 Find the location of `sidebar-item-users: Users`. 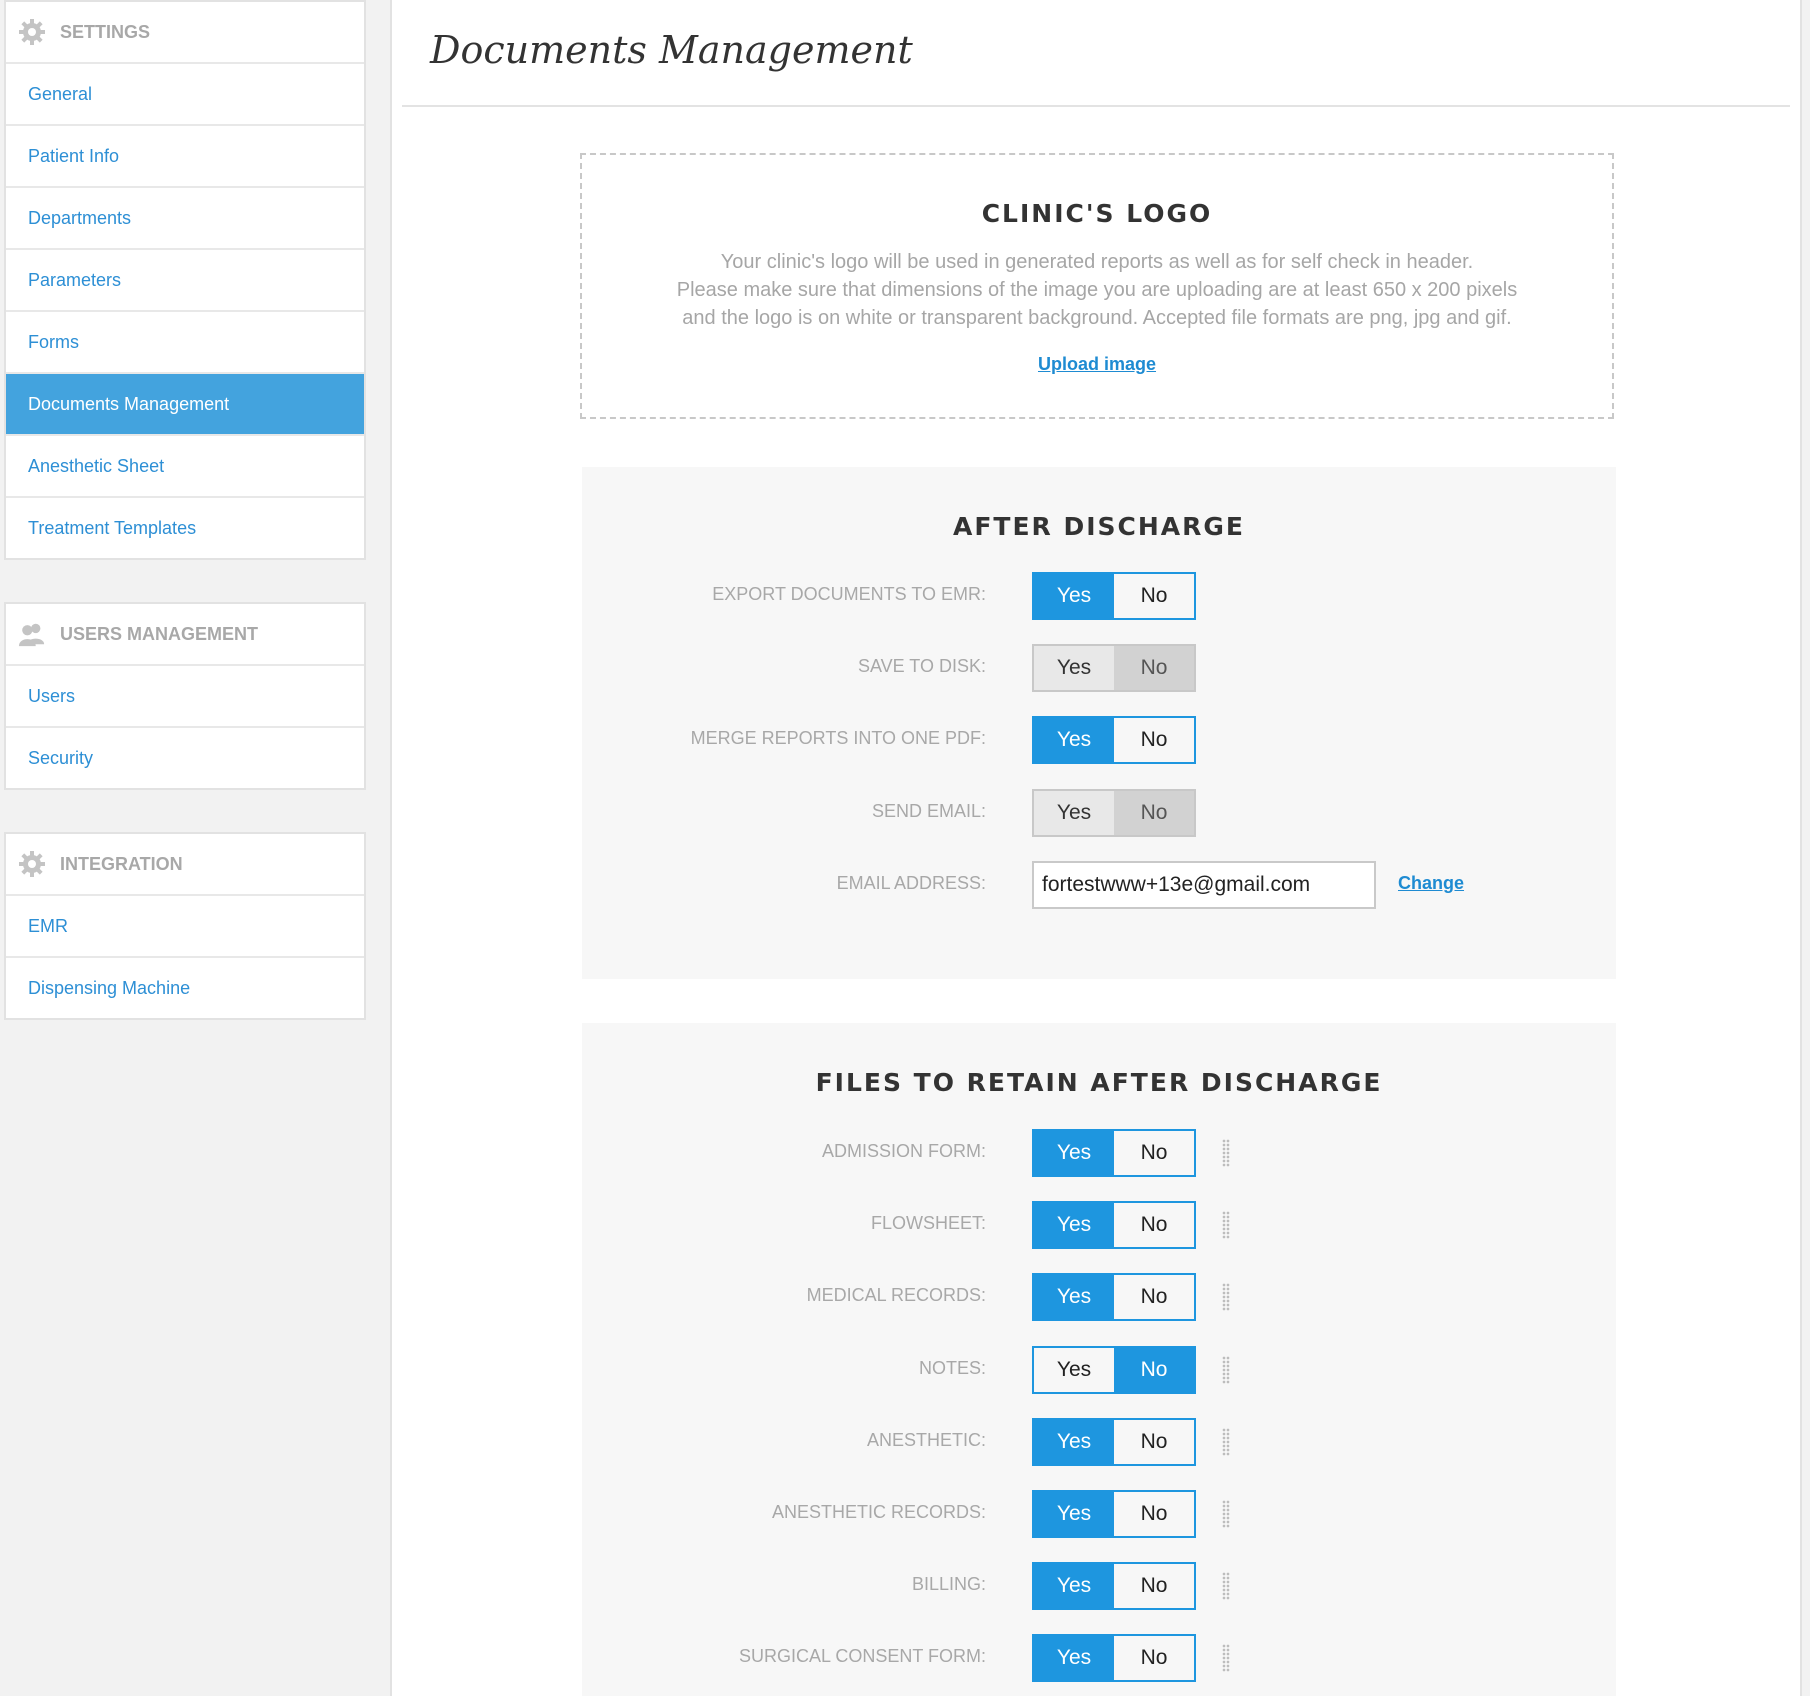

sidebar-item-users: Users is located at coordinates (185, 697).